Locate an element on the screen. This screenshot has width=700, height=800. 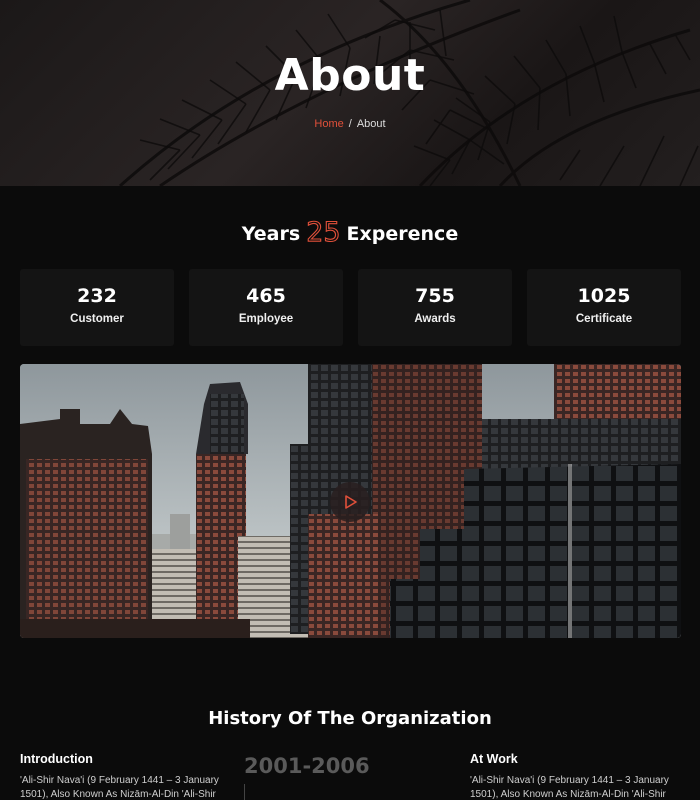
stat-value: 1025 is located at coordinates (604, 296).